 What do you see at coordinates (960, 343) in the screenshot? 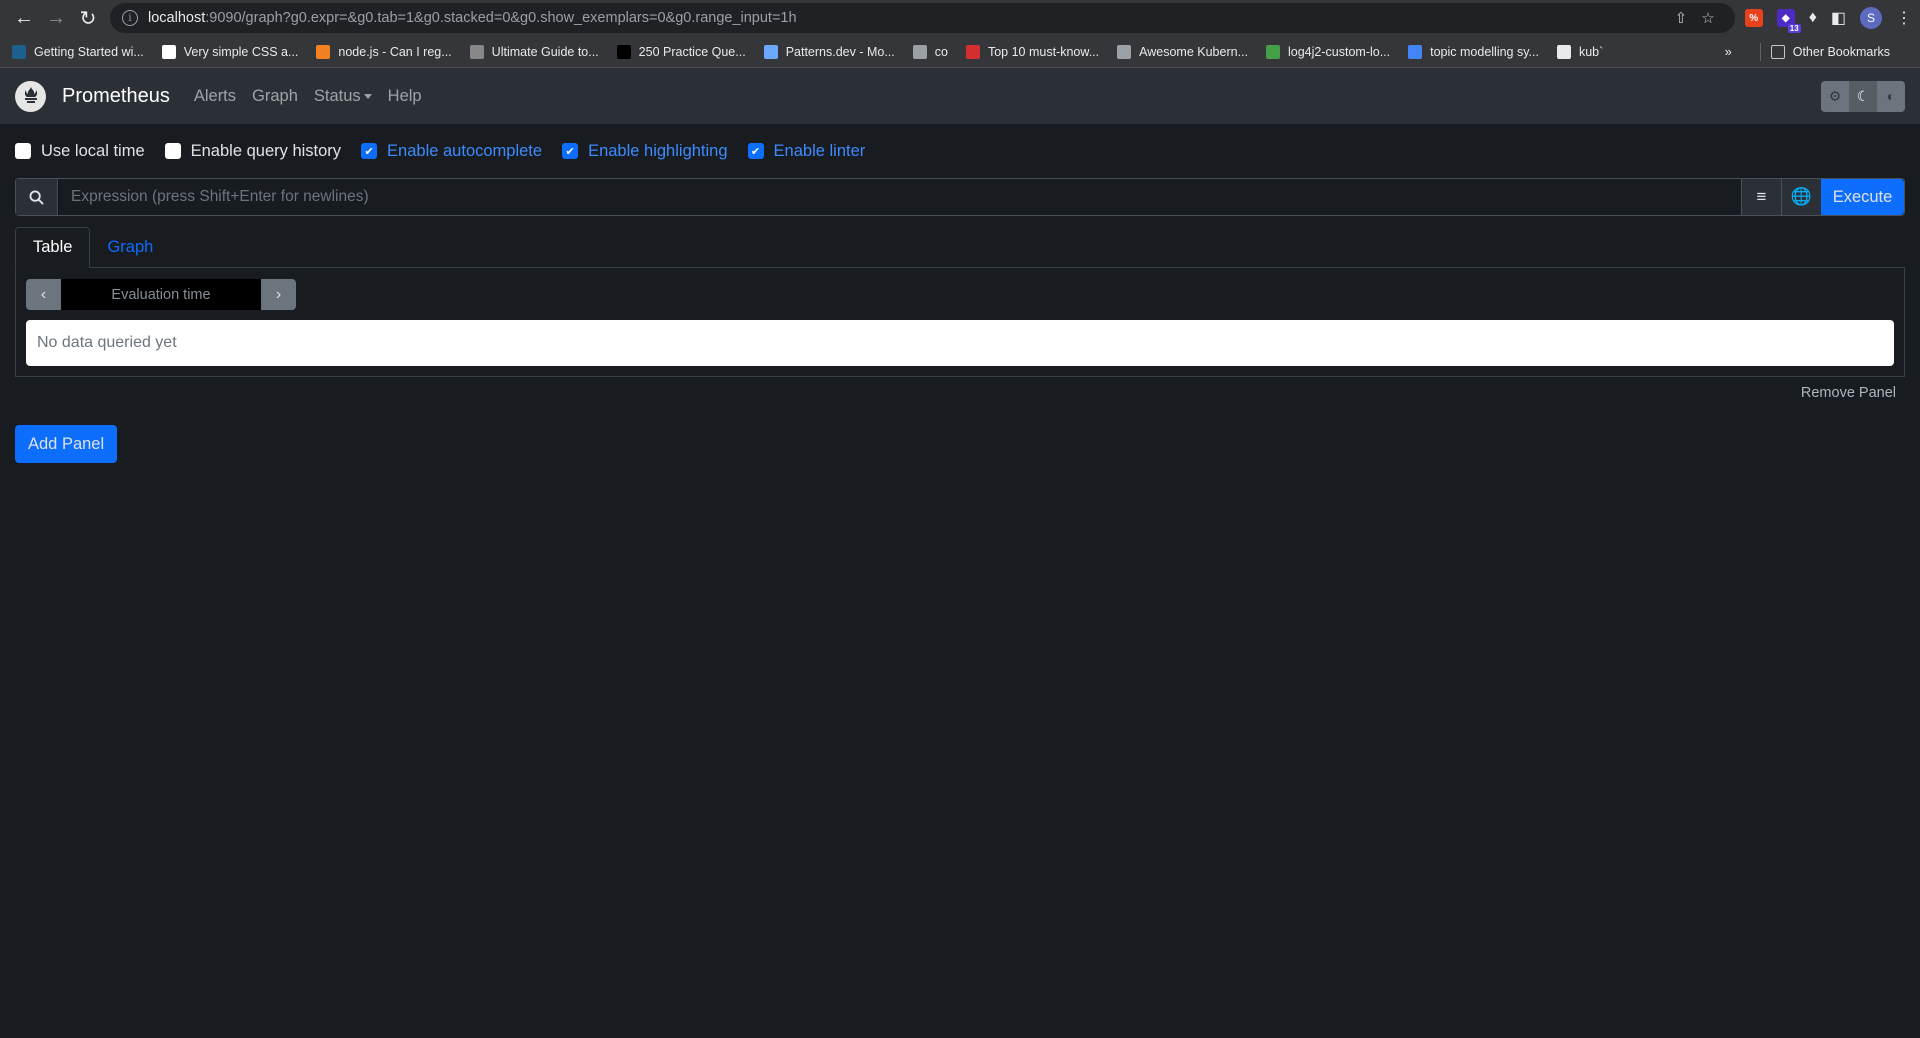
I see `no-data-message: No data queried yet` at bounding box center [960, 343].